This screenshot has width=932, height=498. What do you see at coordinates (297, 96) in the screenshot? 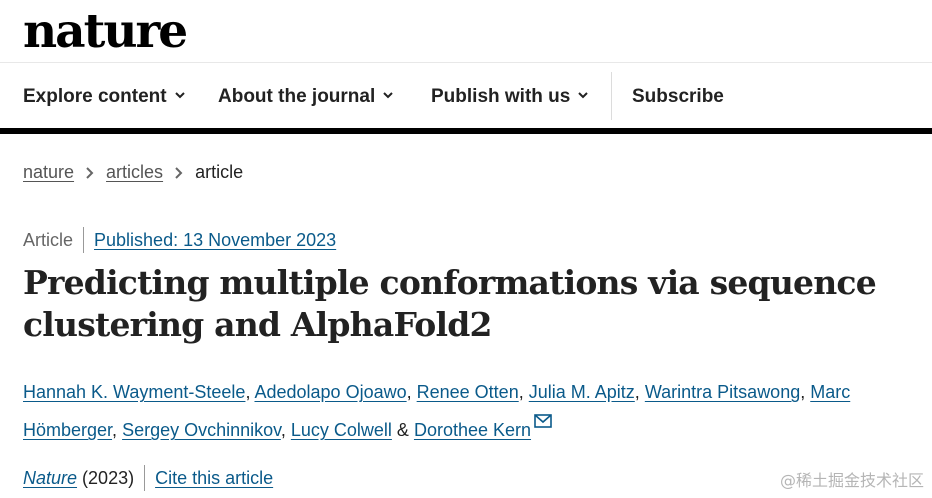
I see `nav-label: About the journal` at bounding box center [297, 96].